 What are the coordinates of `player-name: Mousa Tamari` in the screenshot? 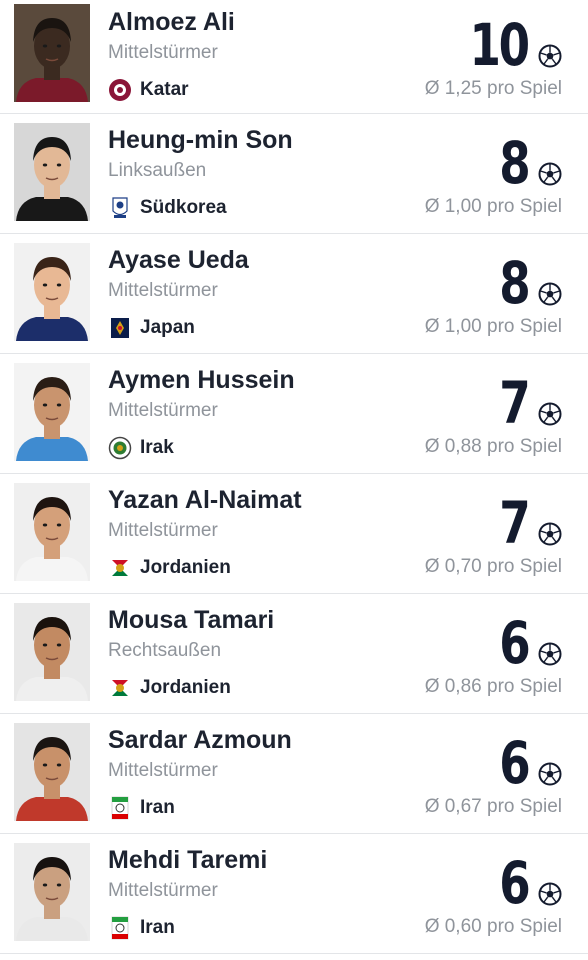 It's located at (191, 620).